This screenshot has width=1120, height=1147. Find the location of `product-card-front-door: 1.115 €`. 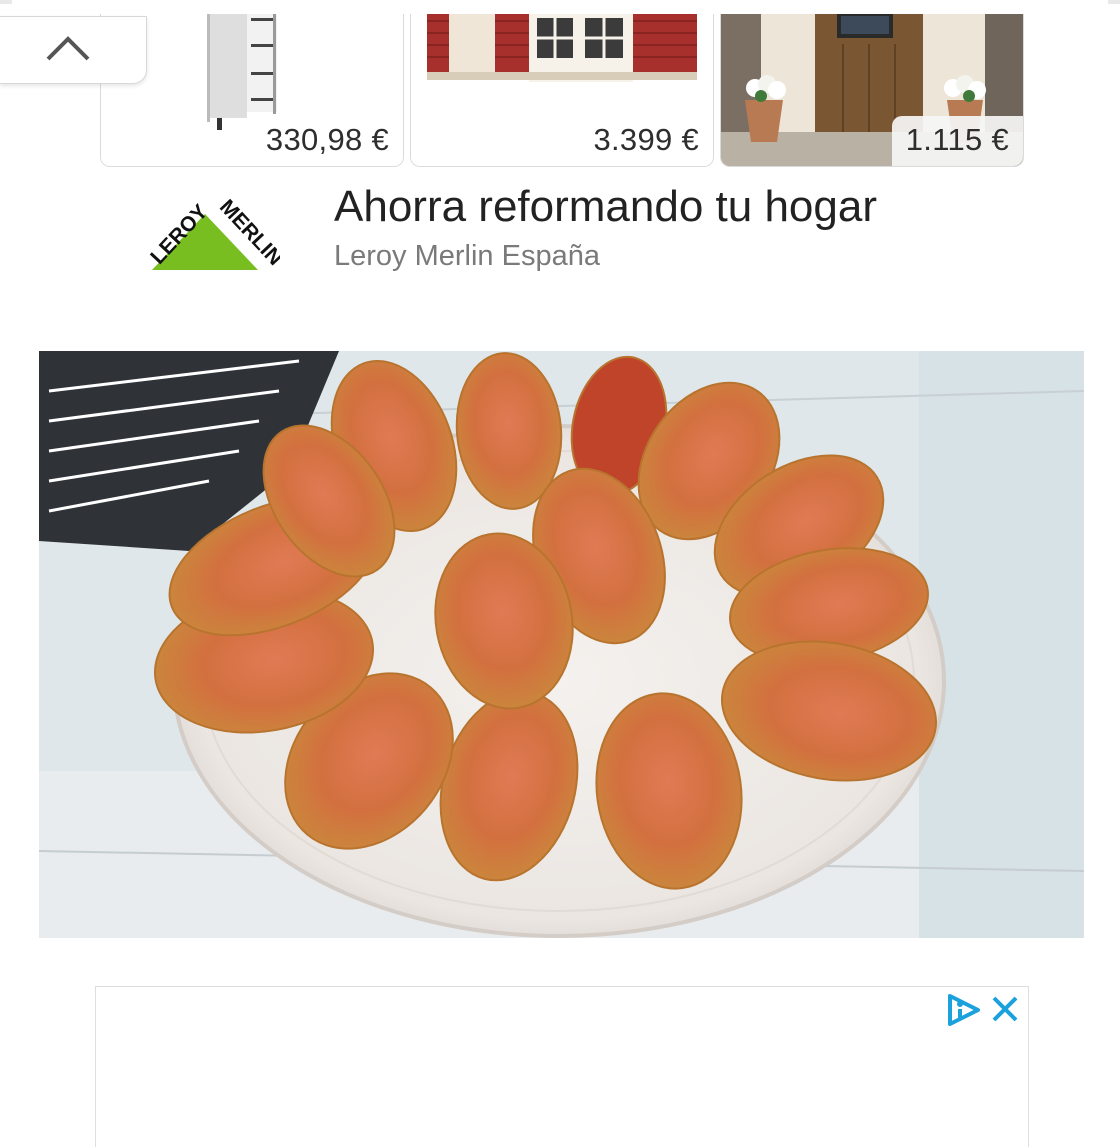

product-card-front-door: 1.115 € is located at coordinates (872, 90).